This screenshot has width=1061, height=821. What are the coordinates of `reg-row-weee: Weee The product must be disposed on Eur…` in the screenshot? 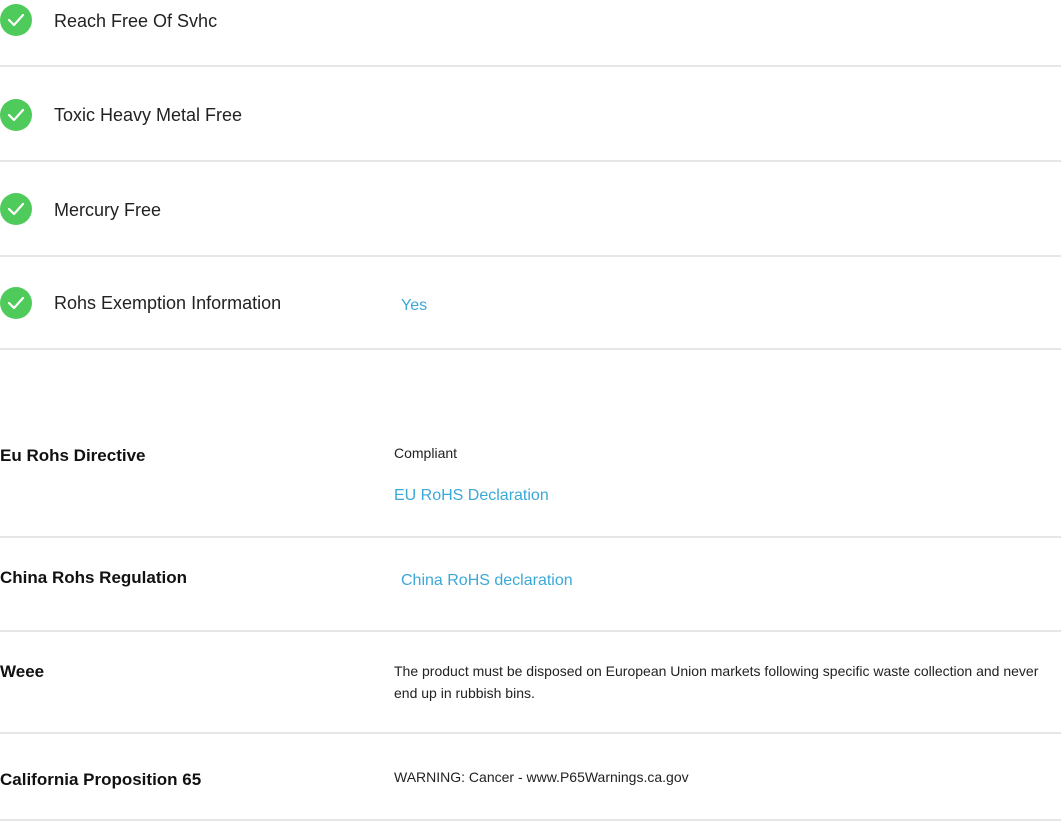 It's located at (530, 683).